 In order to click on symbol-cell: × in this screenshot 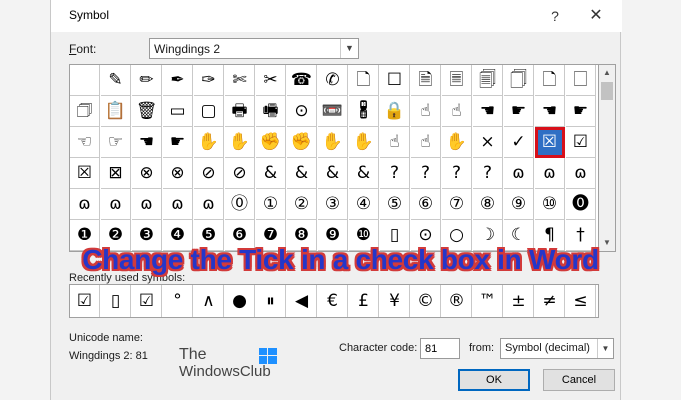, I will do `click(488, 142)`.